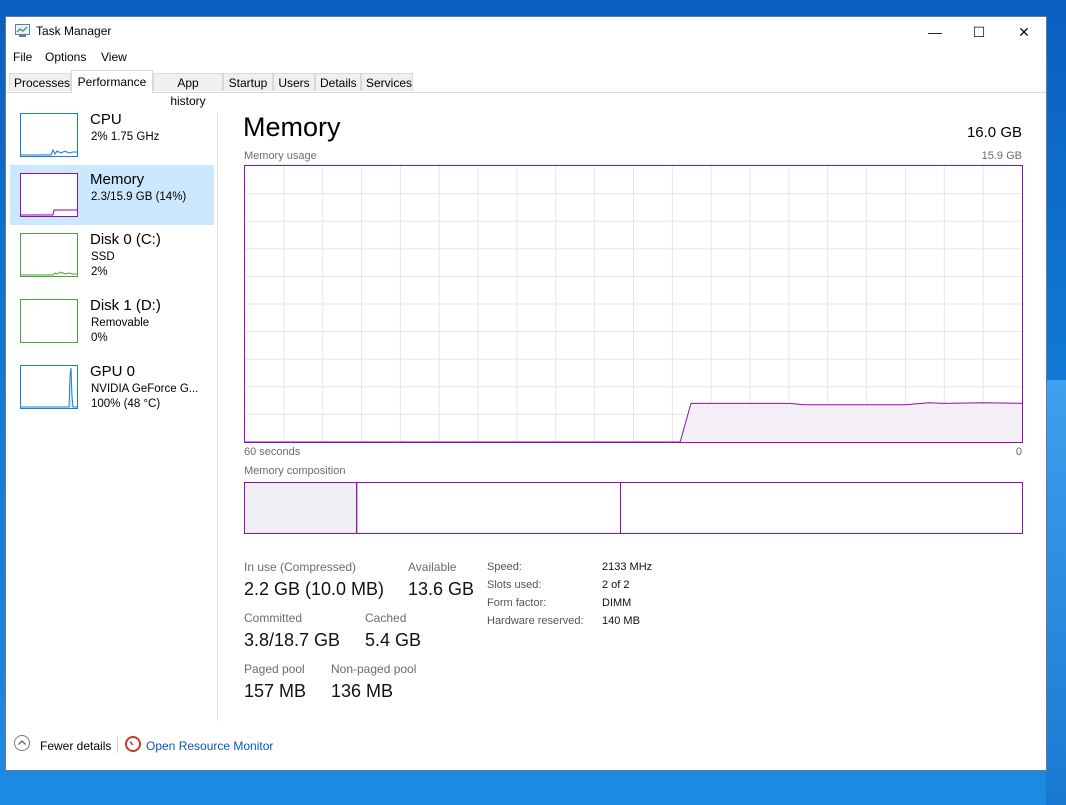  What do you see at coordinates (126, 404) in the screenshot?
I see `sidebar-item-detail: 100% (48 °C)` at bounding box center [126, 404].